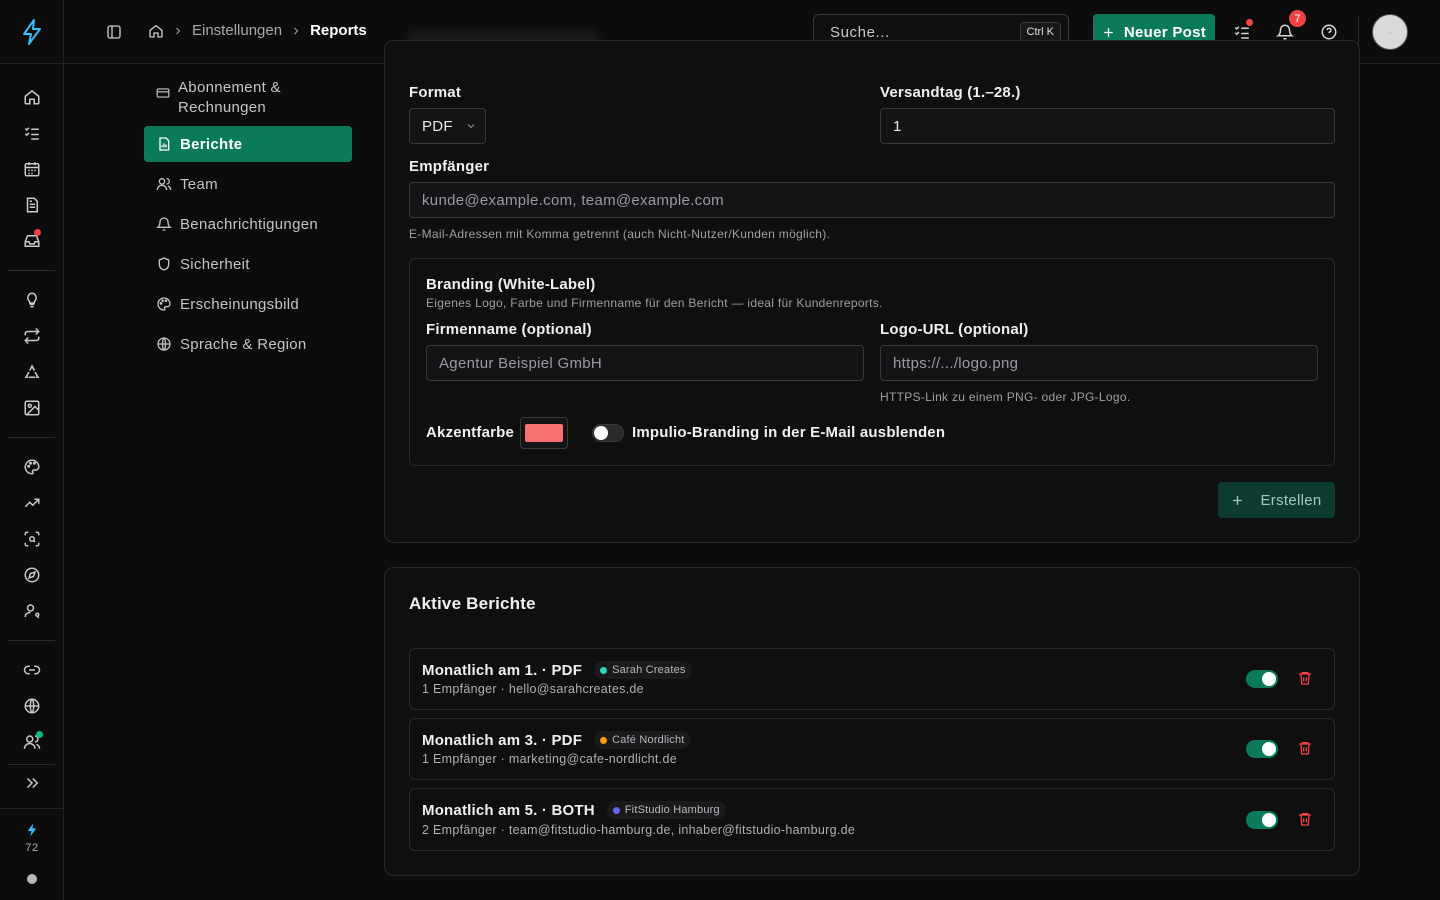 The image size is (1440, 900). Describe the element at coordinates (32, 205) in the screenshot. I see `document-icon` at that location.